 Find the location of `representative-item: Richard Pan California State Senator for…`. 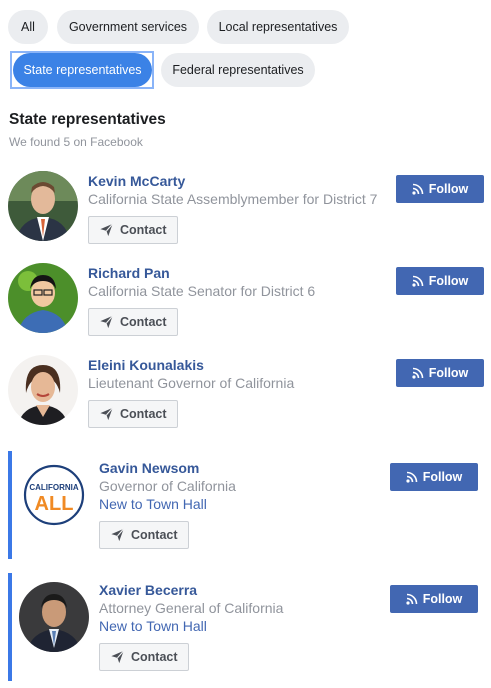

representative-item: Richard Pan California State Senator for… is located at coordinates (245, 302).